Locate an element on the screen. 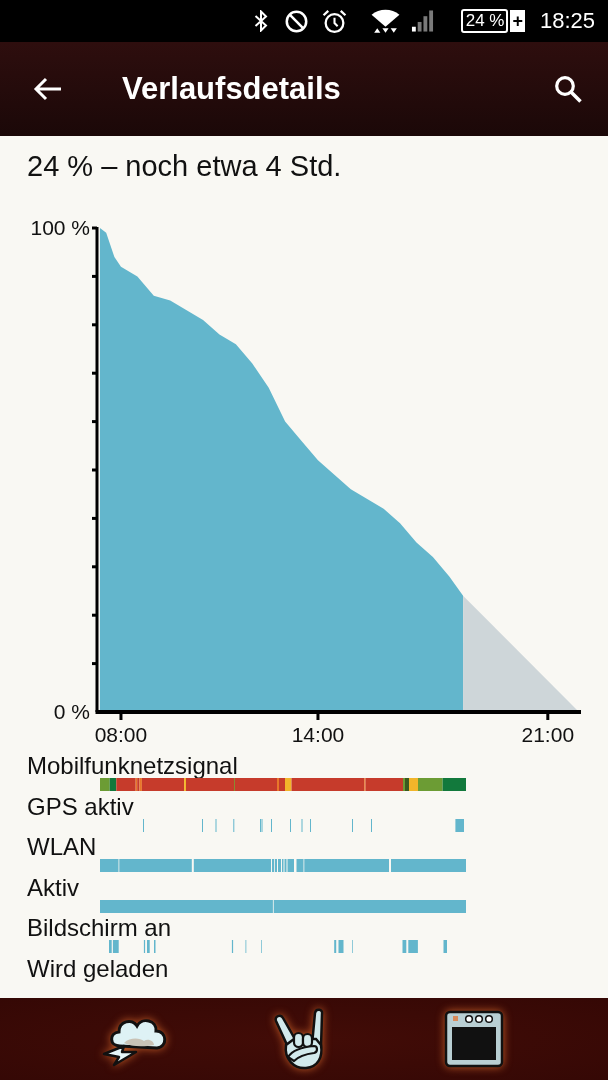 This screenshot has width=608, height=1080. axis-tick-label: 14:00 is located at coordinates (318, 734).